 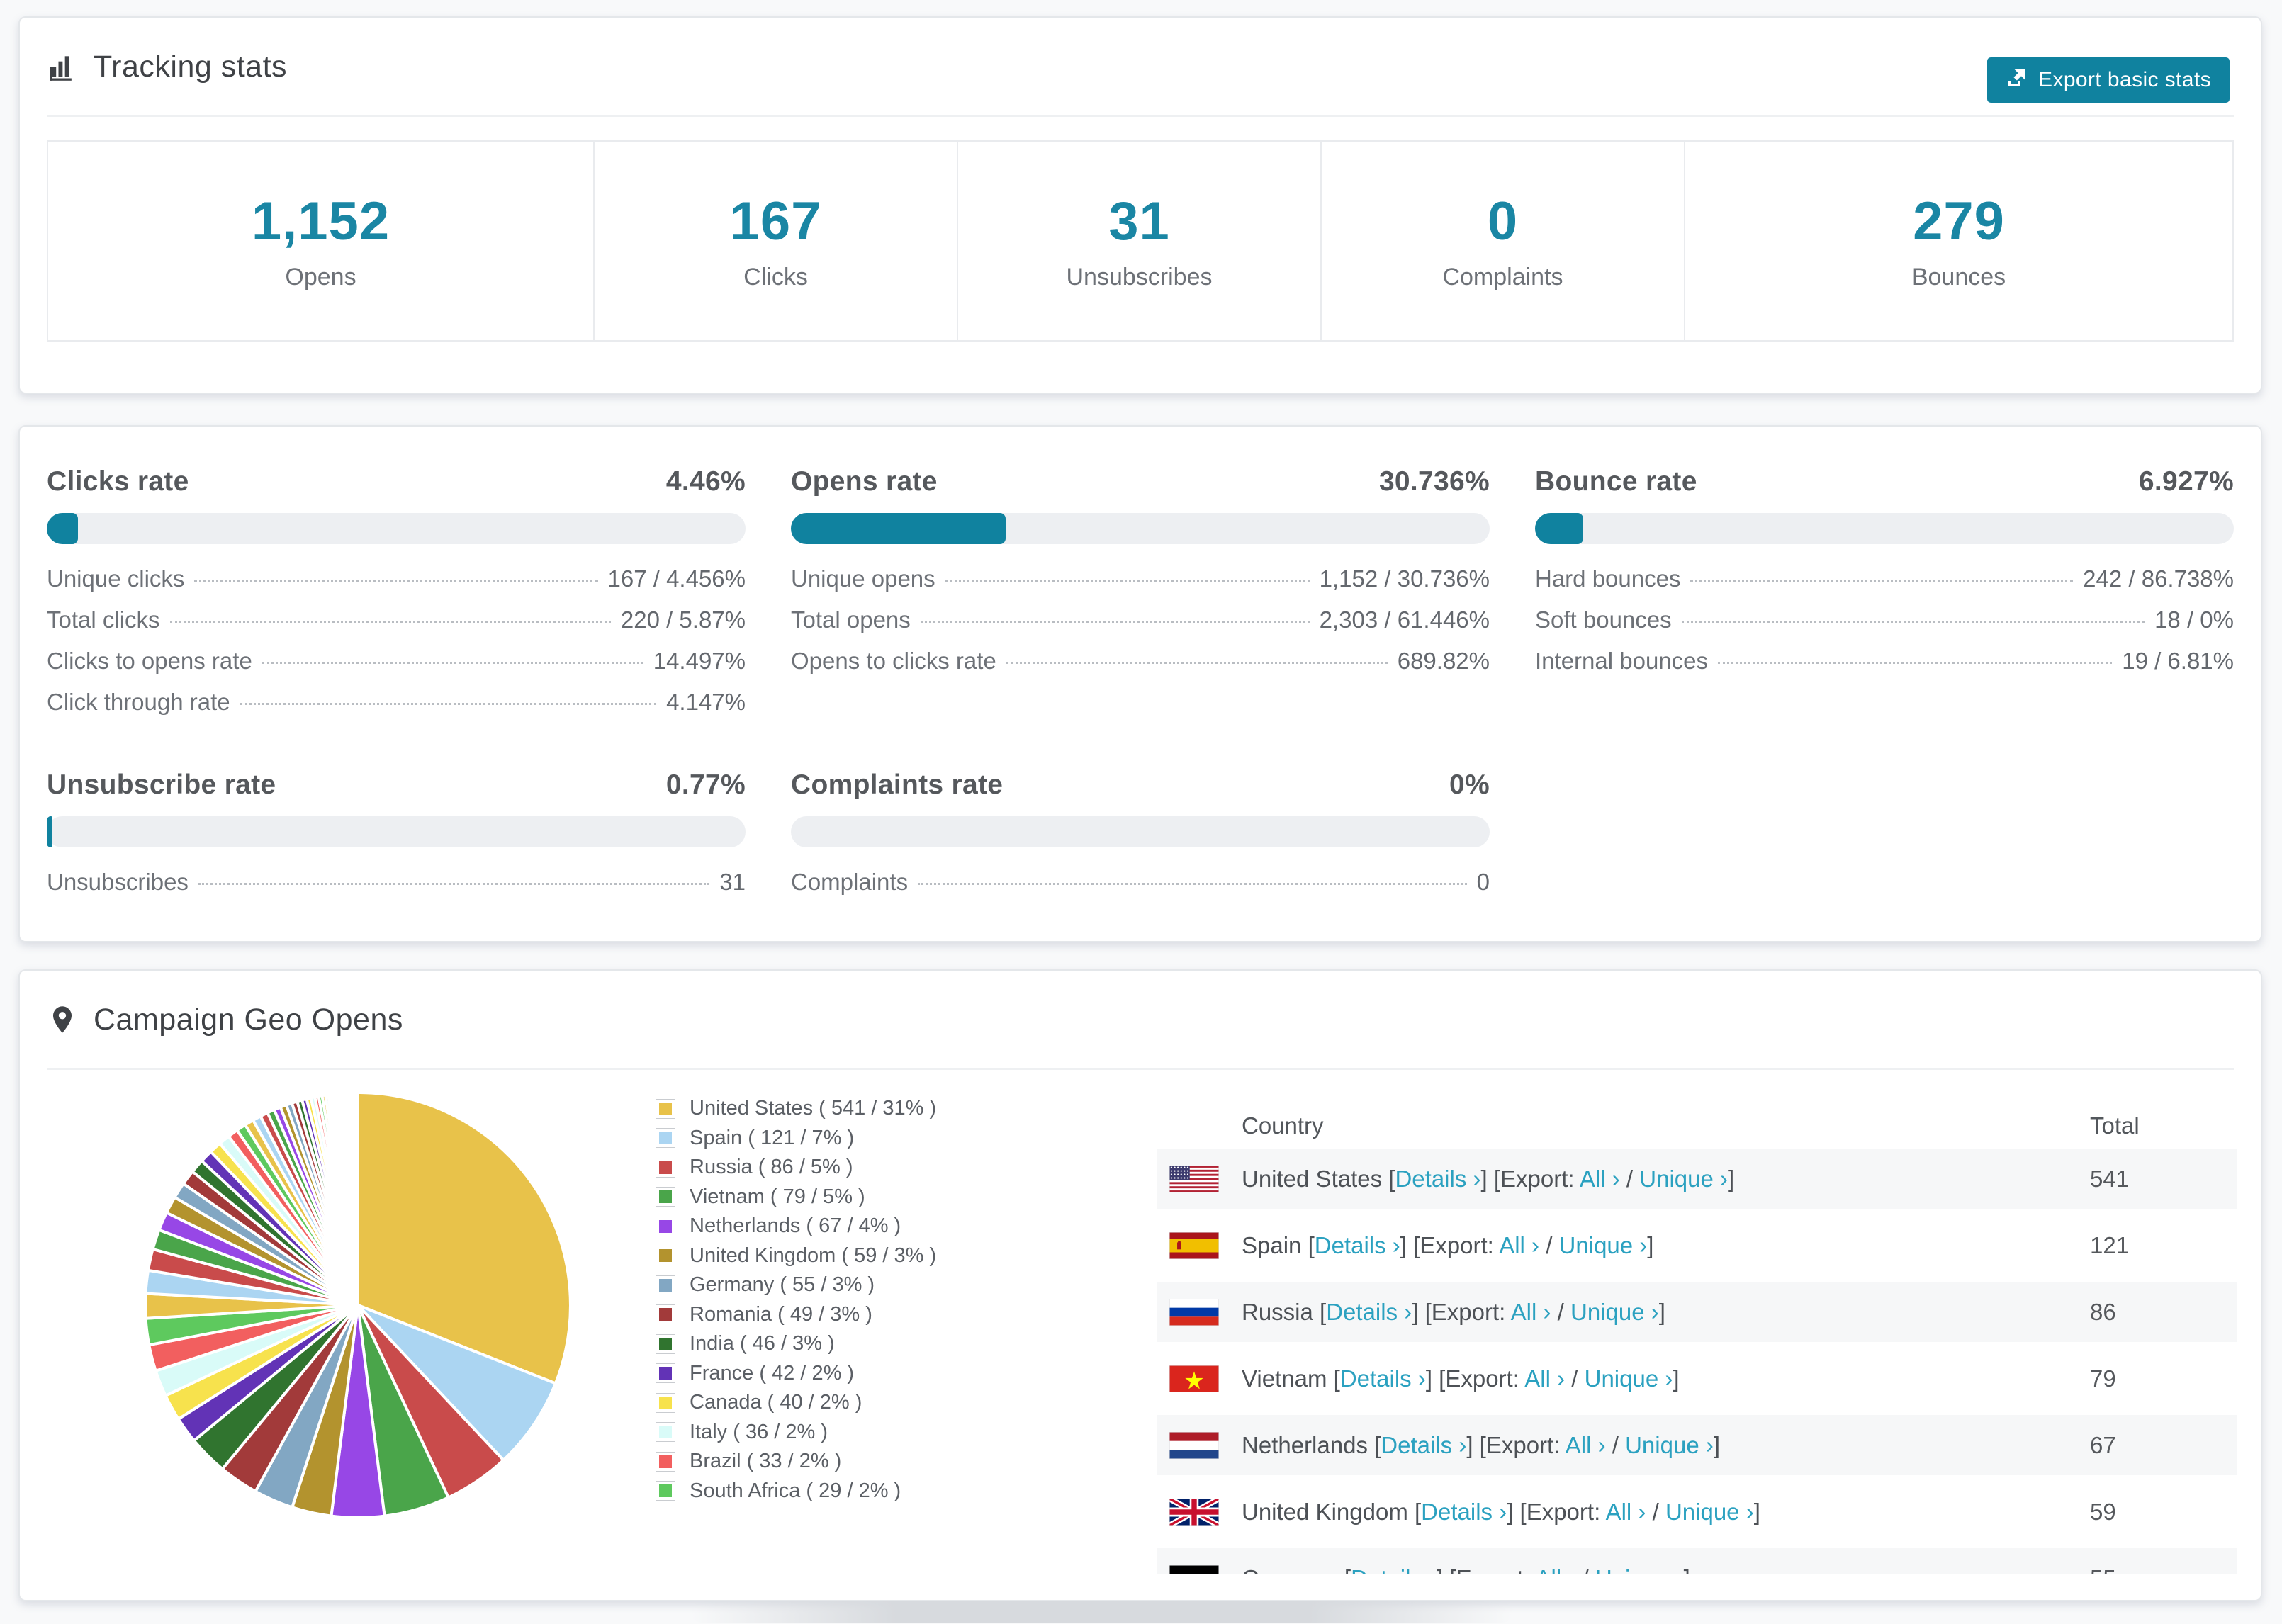 What do you see at coordinates (397, 839) in the screenshot?
I see `rate-panel: Unsubscribe rate 0.77% Unsubscribes 31` at bounding box center [397, 839].